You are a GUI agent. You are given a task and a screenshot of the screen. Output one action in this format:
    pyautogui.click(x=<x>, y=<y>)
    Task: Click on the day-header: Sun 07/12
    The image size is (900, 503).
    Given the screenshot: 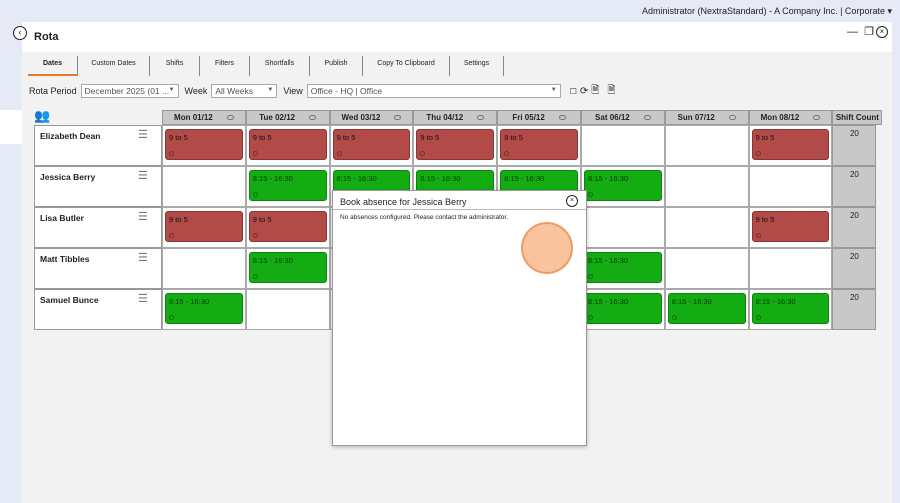 What is the action you would take?
    pyautogui.click(x=706, y=117)
    